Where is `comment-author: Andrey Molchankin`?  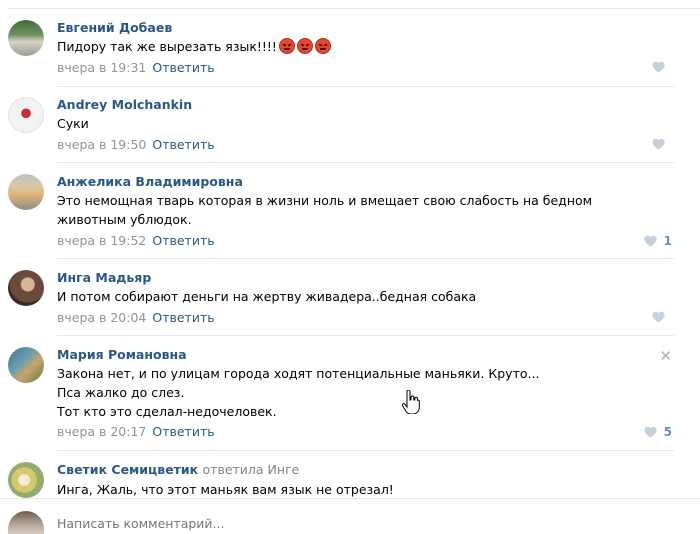 comment-author: Andrey Molchankin is located at coordinates (124, 104).